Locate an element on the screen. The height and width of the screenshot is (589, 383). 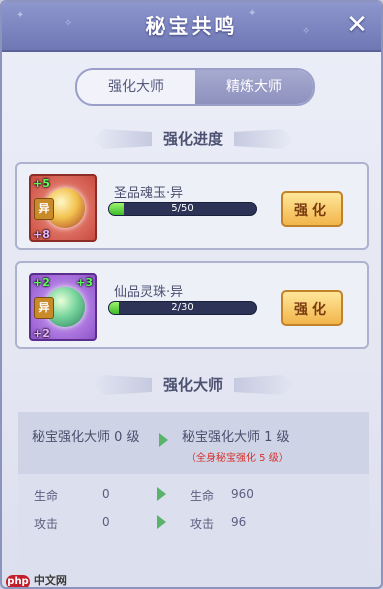
current-master-level: 秘宝强化大师 0 级 is located at coordinates (86, 437).